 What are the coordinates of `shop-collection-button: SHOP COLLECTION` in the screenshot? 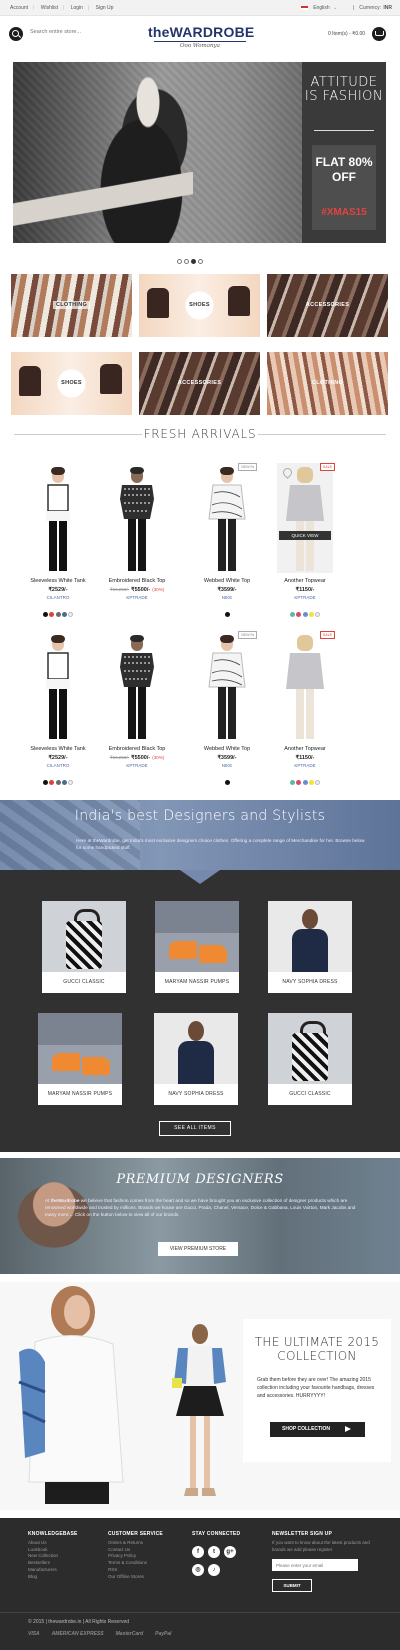 It's located at (317, 1429).